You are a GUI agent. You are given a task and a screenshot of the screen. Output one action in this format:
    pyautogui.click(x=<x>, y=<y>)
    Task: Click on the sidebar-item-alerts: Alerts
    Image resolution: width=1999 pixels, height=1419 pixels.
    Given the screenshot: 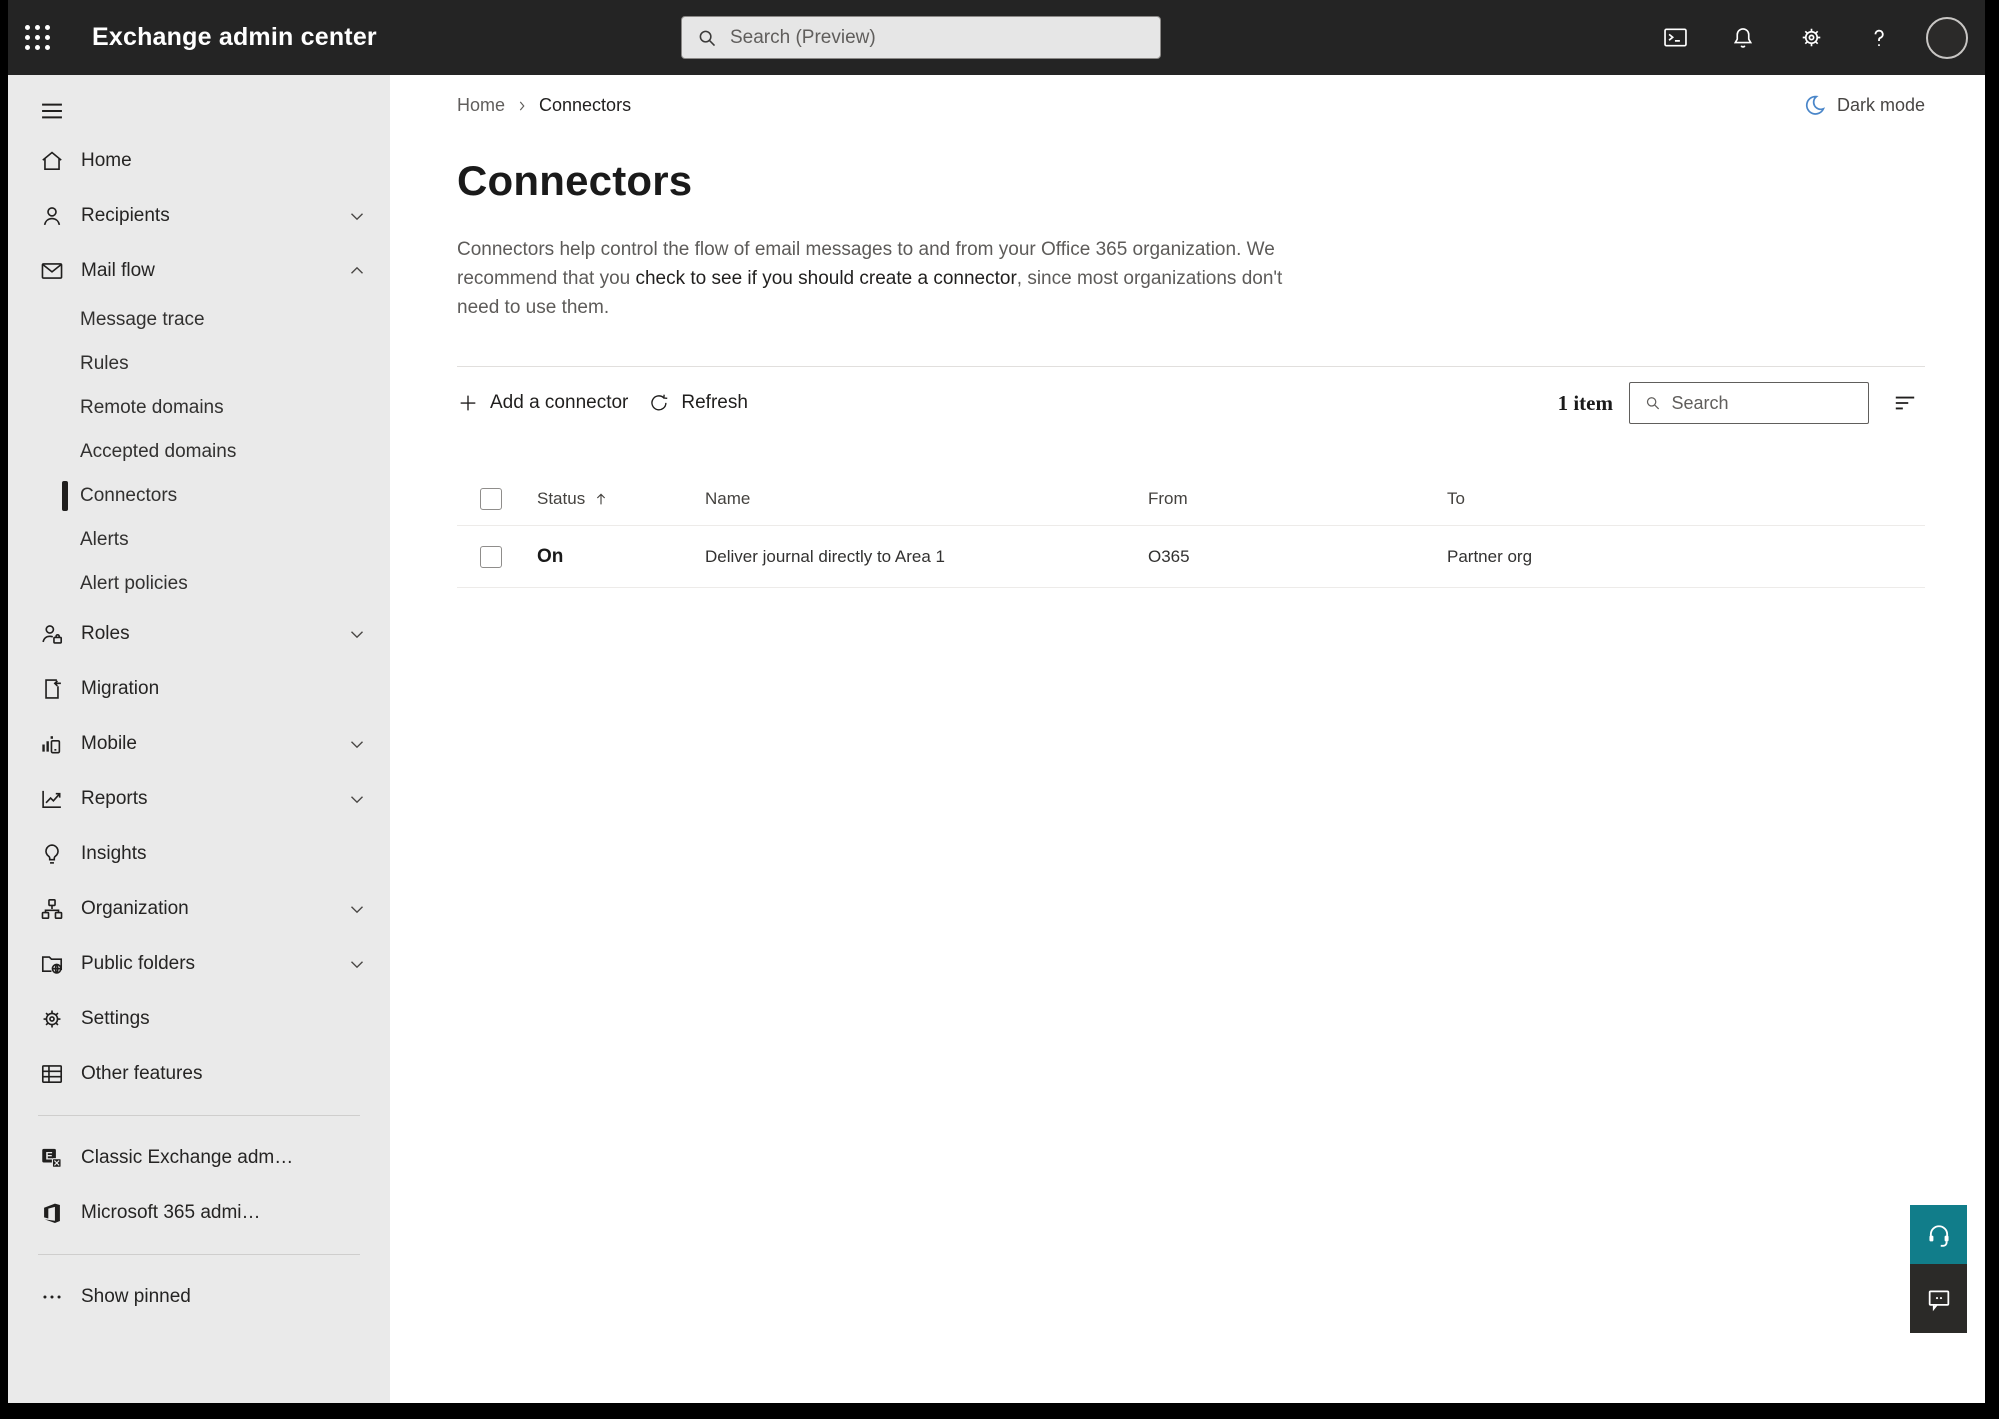 What is the action you would take?
    pyautogui.click(x=199, y=540)
    